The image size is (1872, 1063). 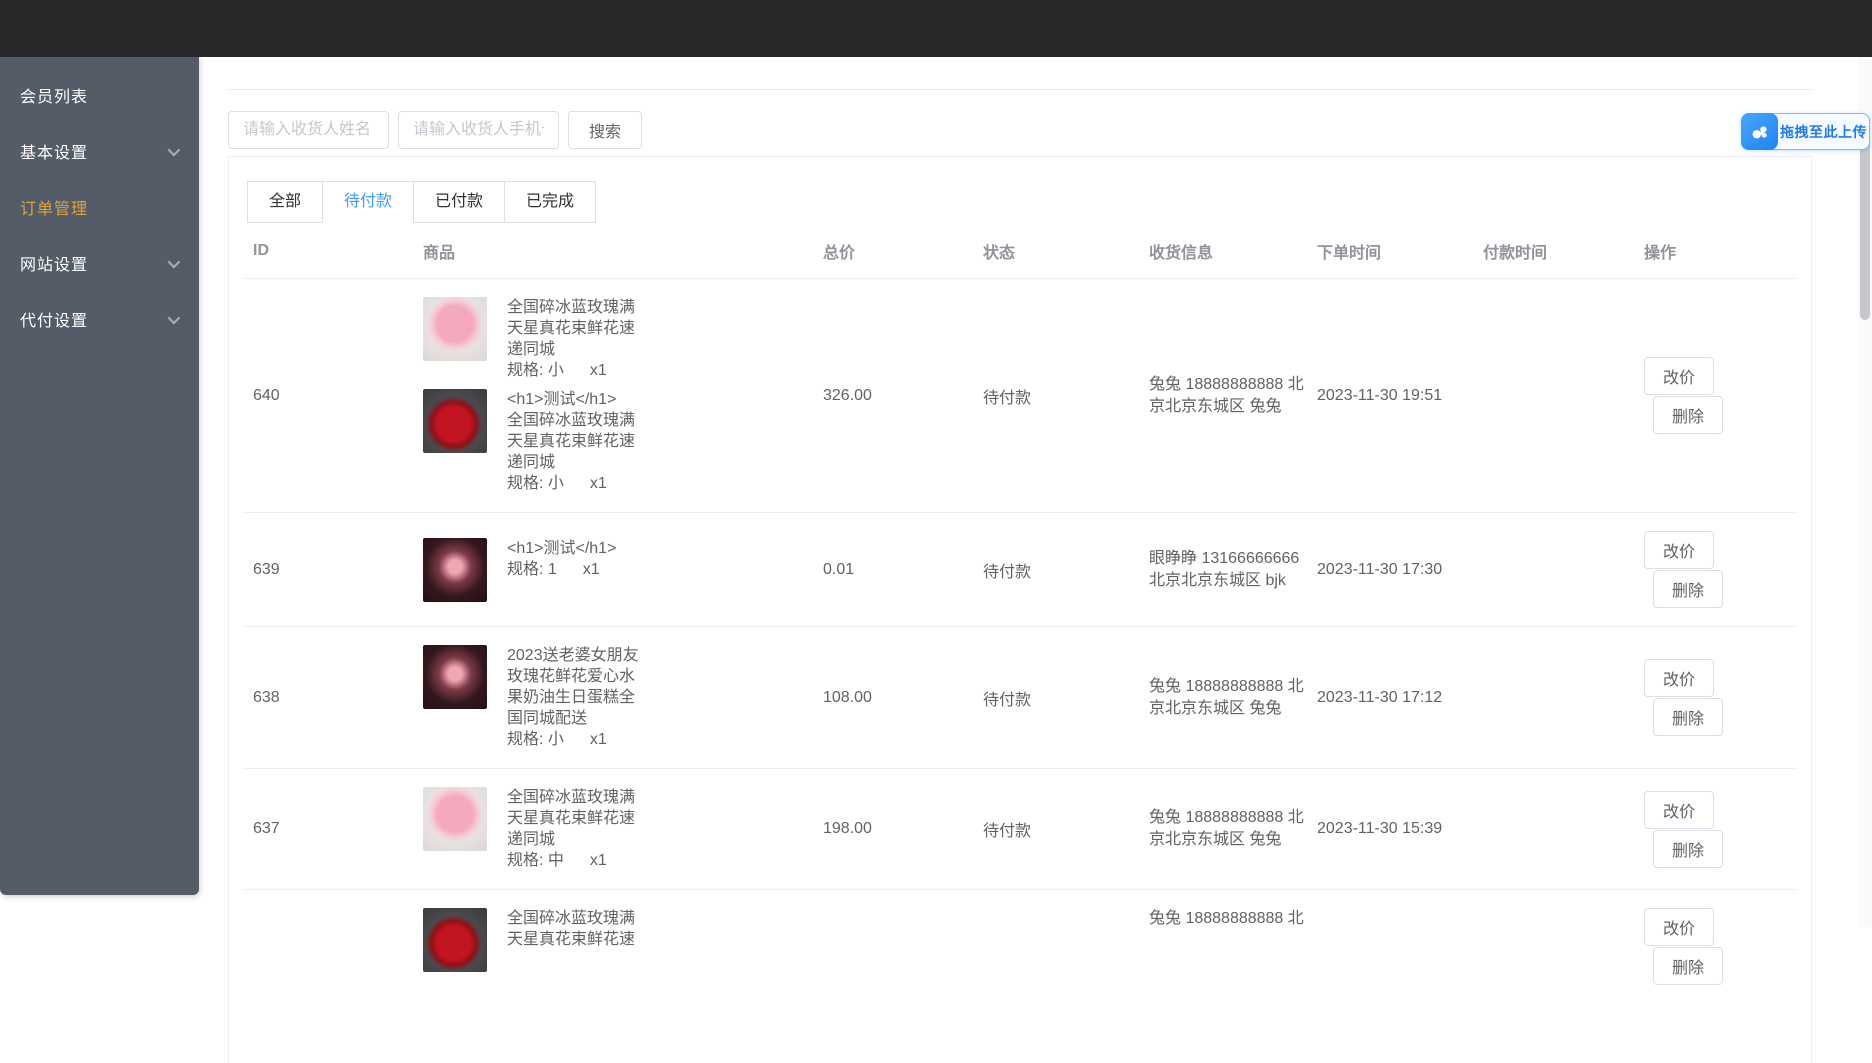 I want to click on netdisk-cloud-icon, so click(x=1759, y=131).